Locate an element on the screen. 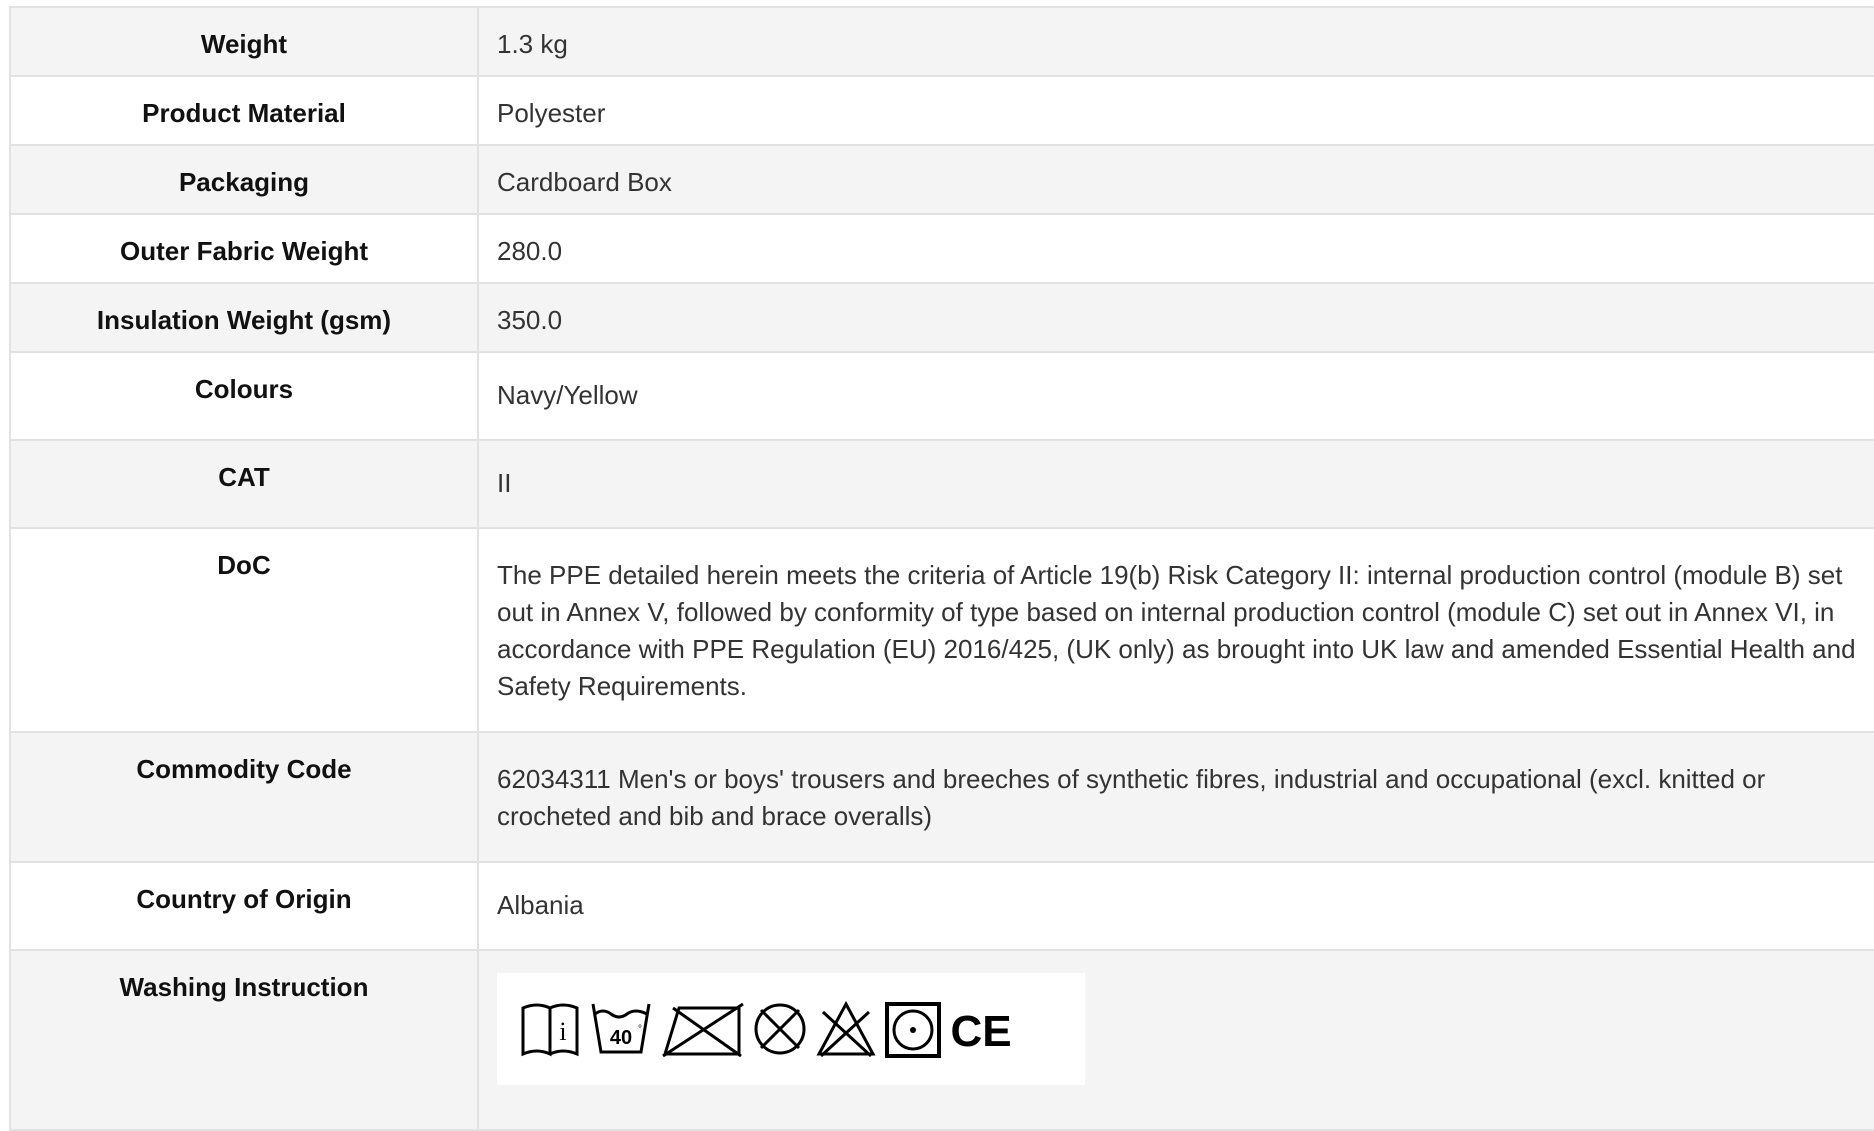 Image resolution: width=1874 pixels, height=1131 pixels. spec-label: DoC is located at coordinates (244, 630).